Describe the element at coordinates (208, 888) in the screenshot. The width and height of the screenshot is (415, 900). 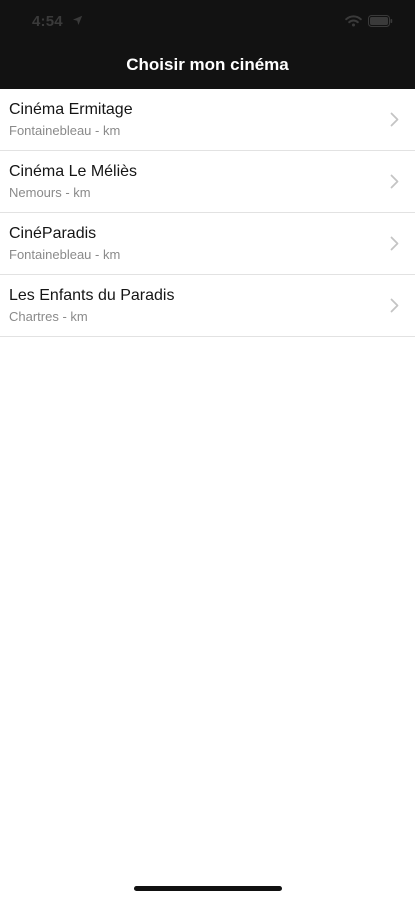
I see `home-indicator` at that location.